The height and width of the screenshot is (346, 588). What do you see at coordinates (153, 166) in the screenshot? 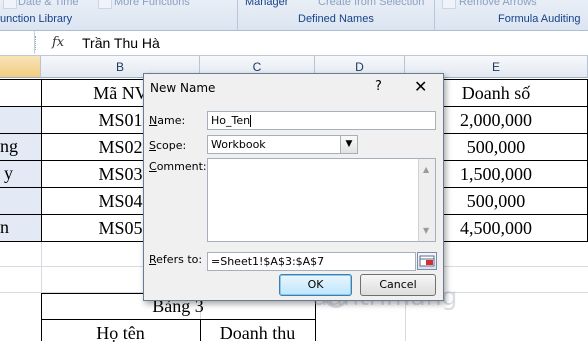
I see `comment-label-accesskey: C` at bounding box center [153, 166].